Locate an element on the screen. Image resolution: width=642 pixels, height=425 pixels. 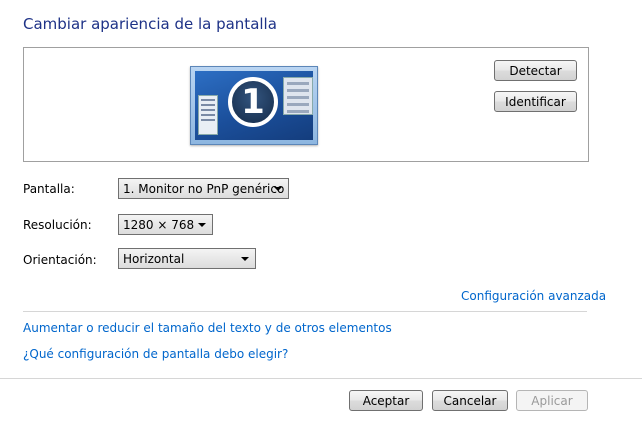
advanced-settings-link: Configuración avanzada is located at coordinates (533, 296).